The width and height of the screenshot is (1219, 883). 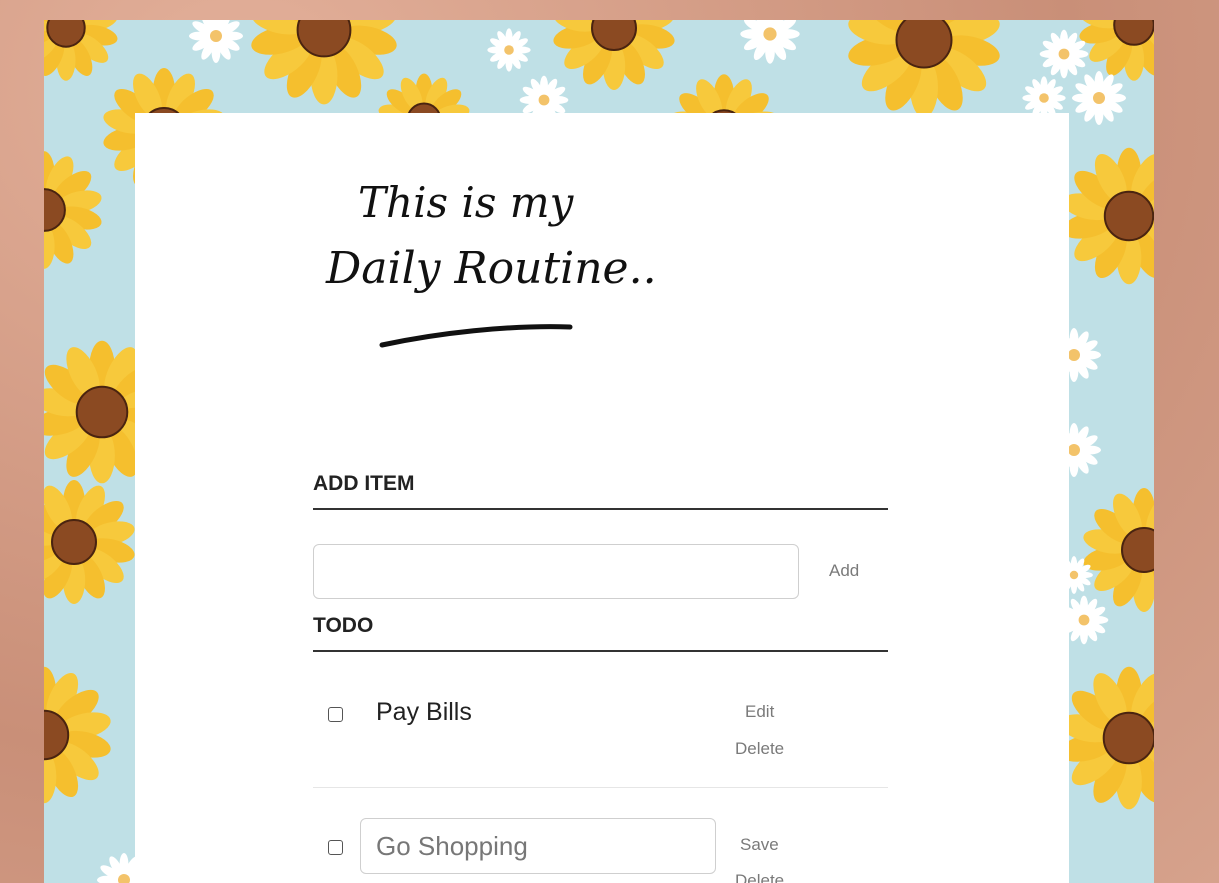 What do you see at coordinates (538, 846) in the screenshot?
I see `edit-item-input` at bounding box center [538, 846].